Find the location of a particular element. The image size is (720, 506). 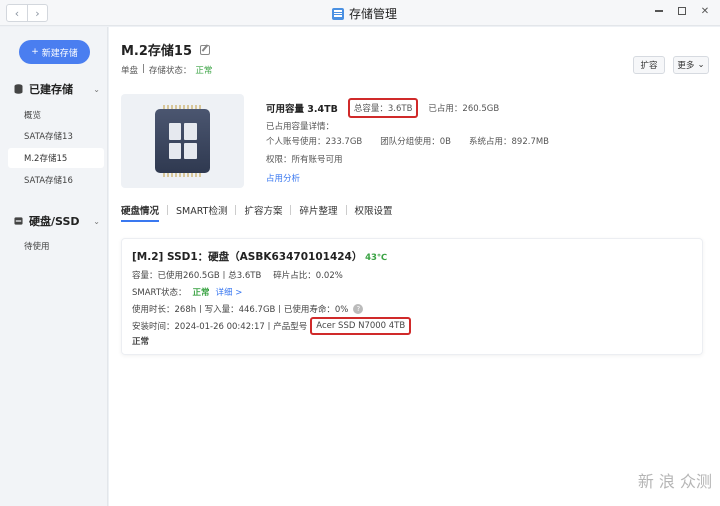

smart-row: SMART状态： 正常 详细 > is located at coordinates (187, 292).